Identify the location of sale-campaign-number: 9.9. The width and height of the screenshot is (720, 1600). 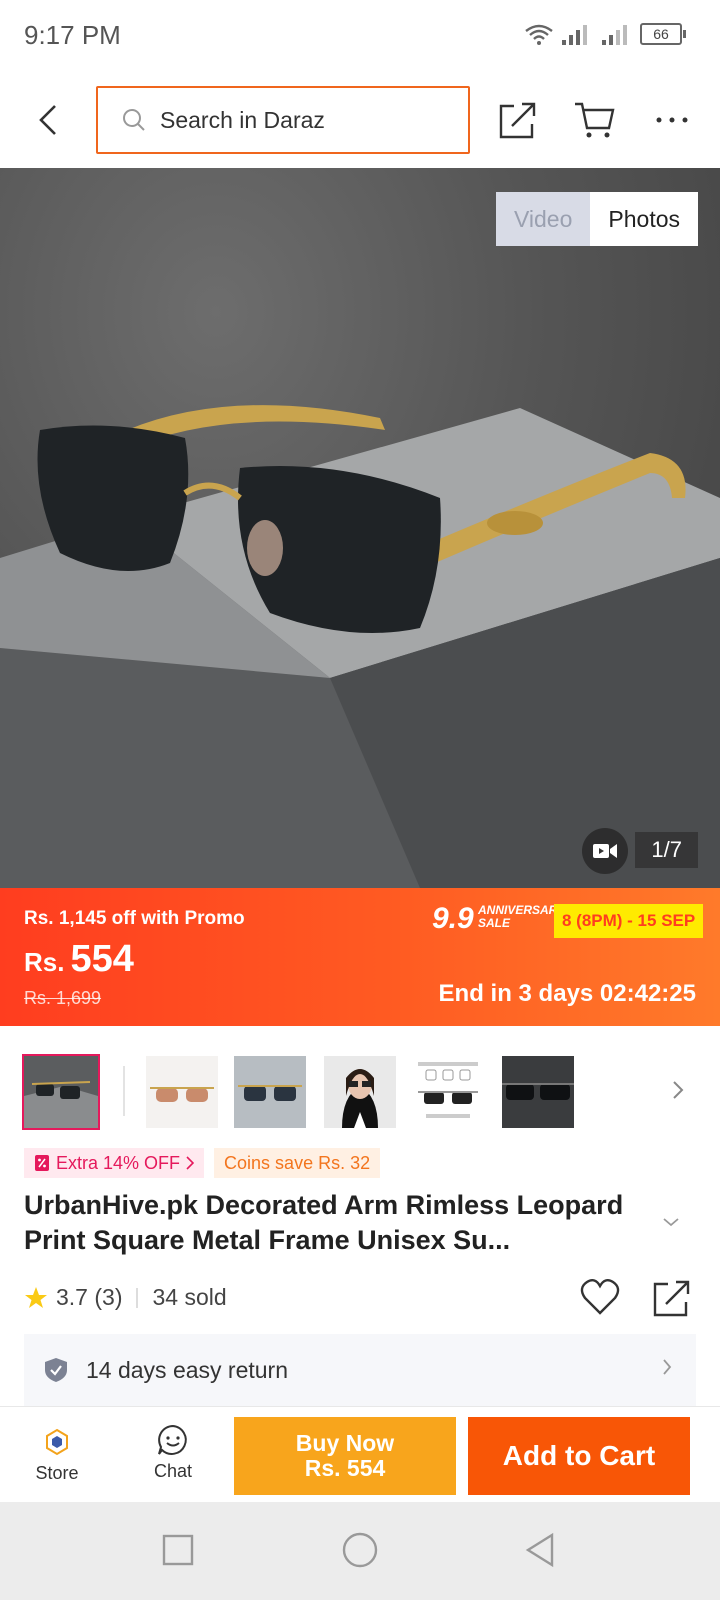
(453, 918).